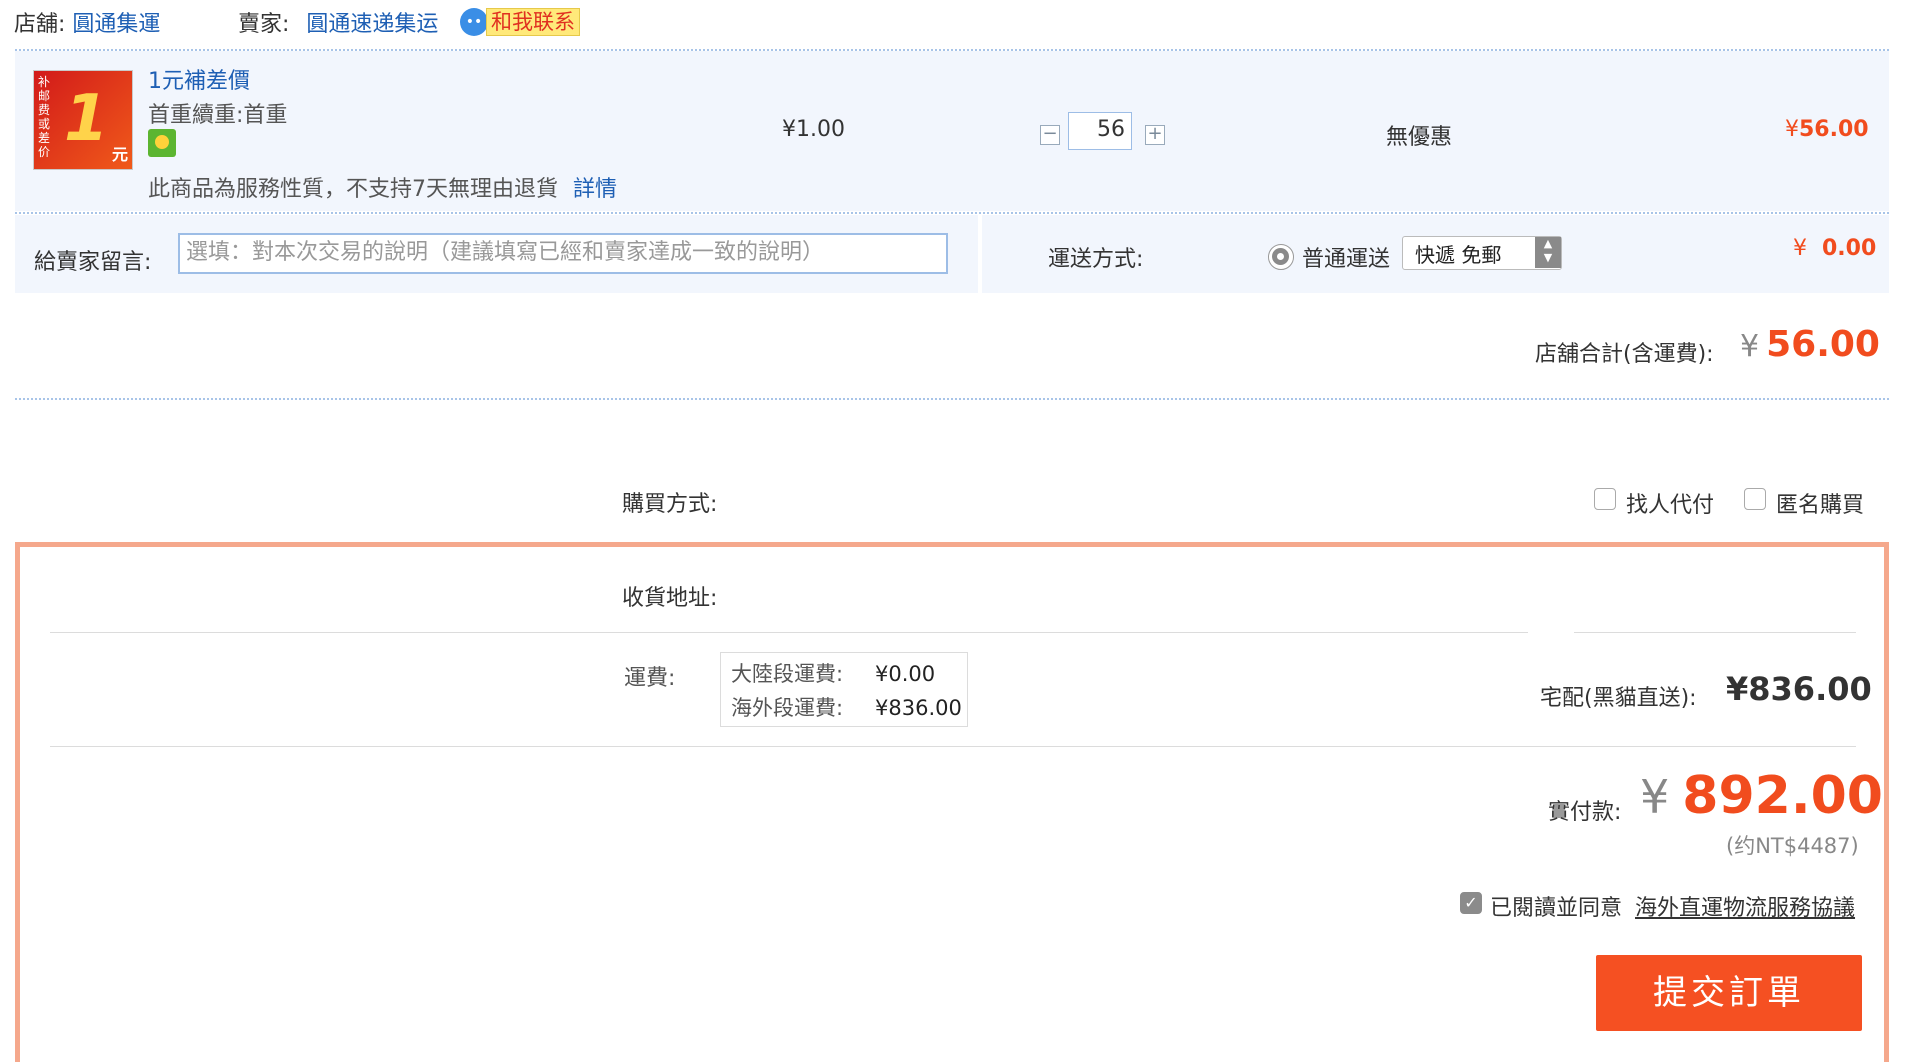  What do you see at coordinates (116, 24) in the screenshot?
I see `shop-name-link: 圓通集運` at bounding box center [116, 24].